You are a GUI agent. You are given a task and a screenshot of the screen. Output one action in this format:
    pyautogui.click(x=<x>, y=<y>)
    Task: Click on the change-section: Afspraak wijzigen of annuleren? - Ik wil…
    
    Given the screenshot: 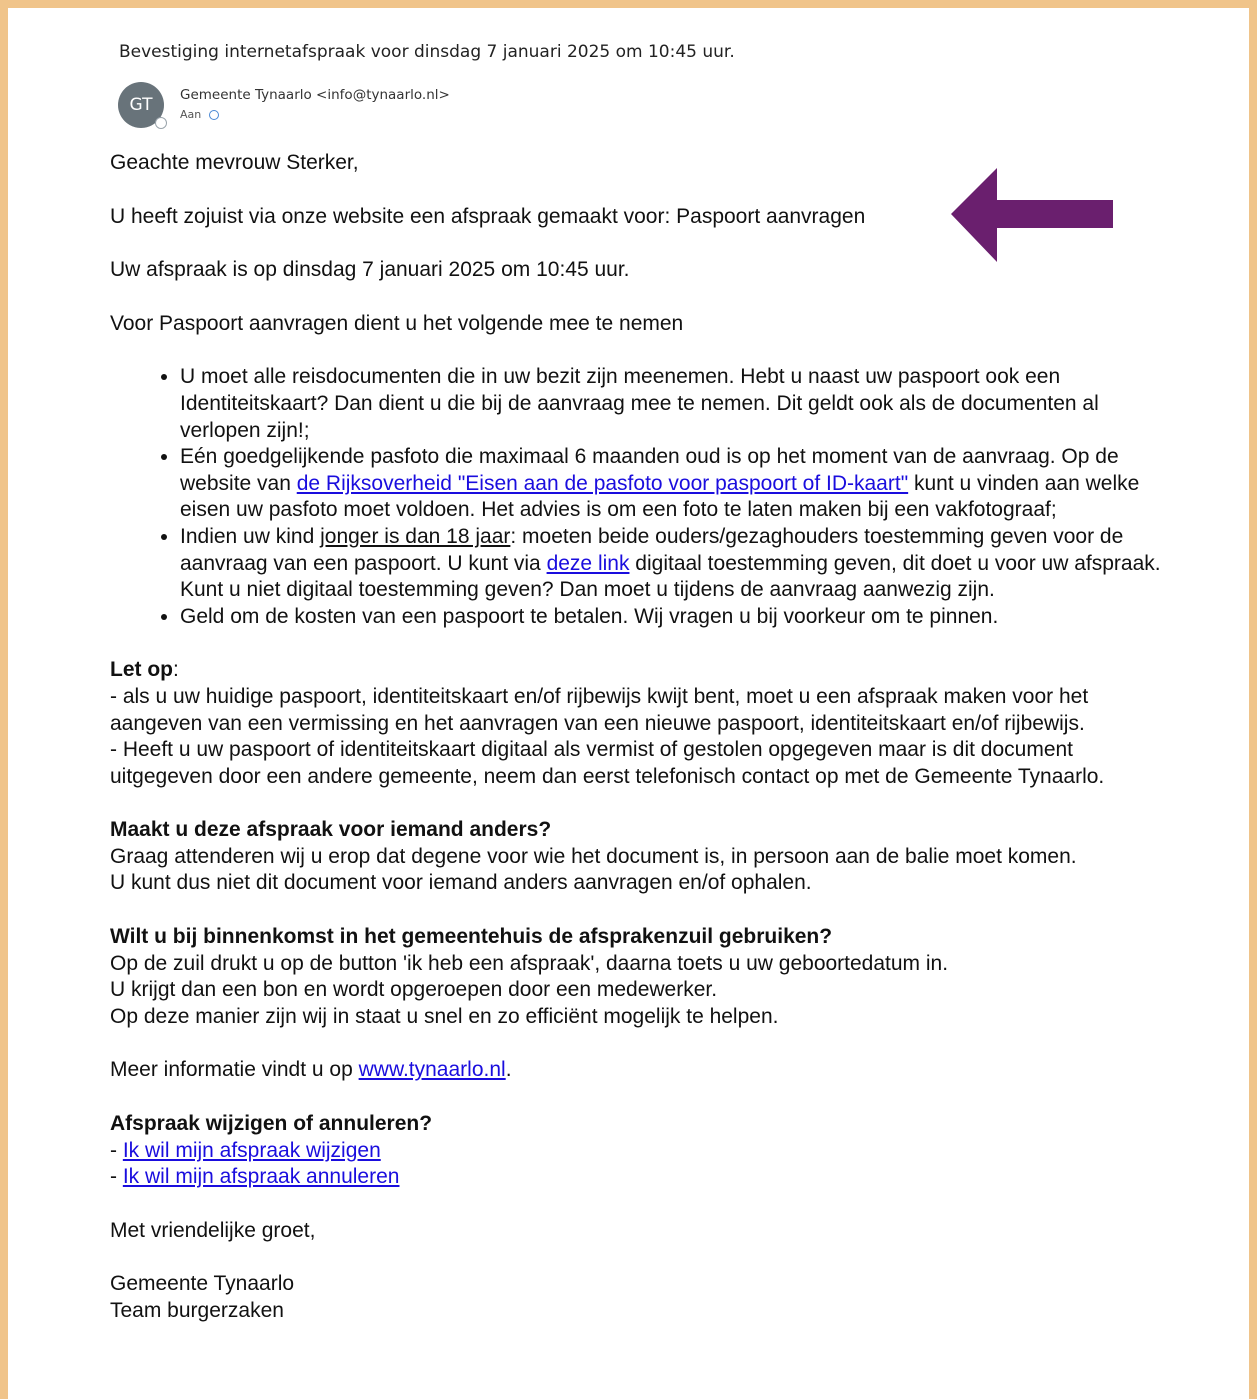 What is the action you would take?
    pyautogui.click(x=640, y=1151)
    